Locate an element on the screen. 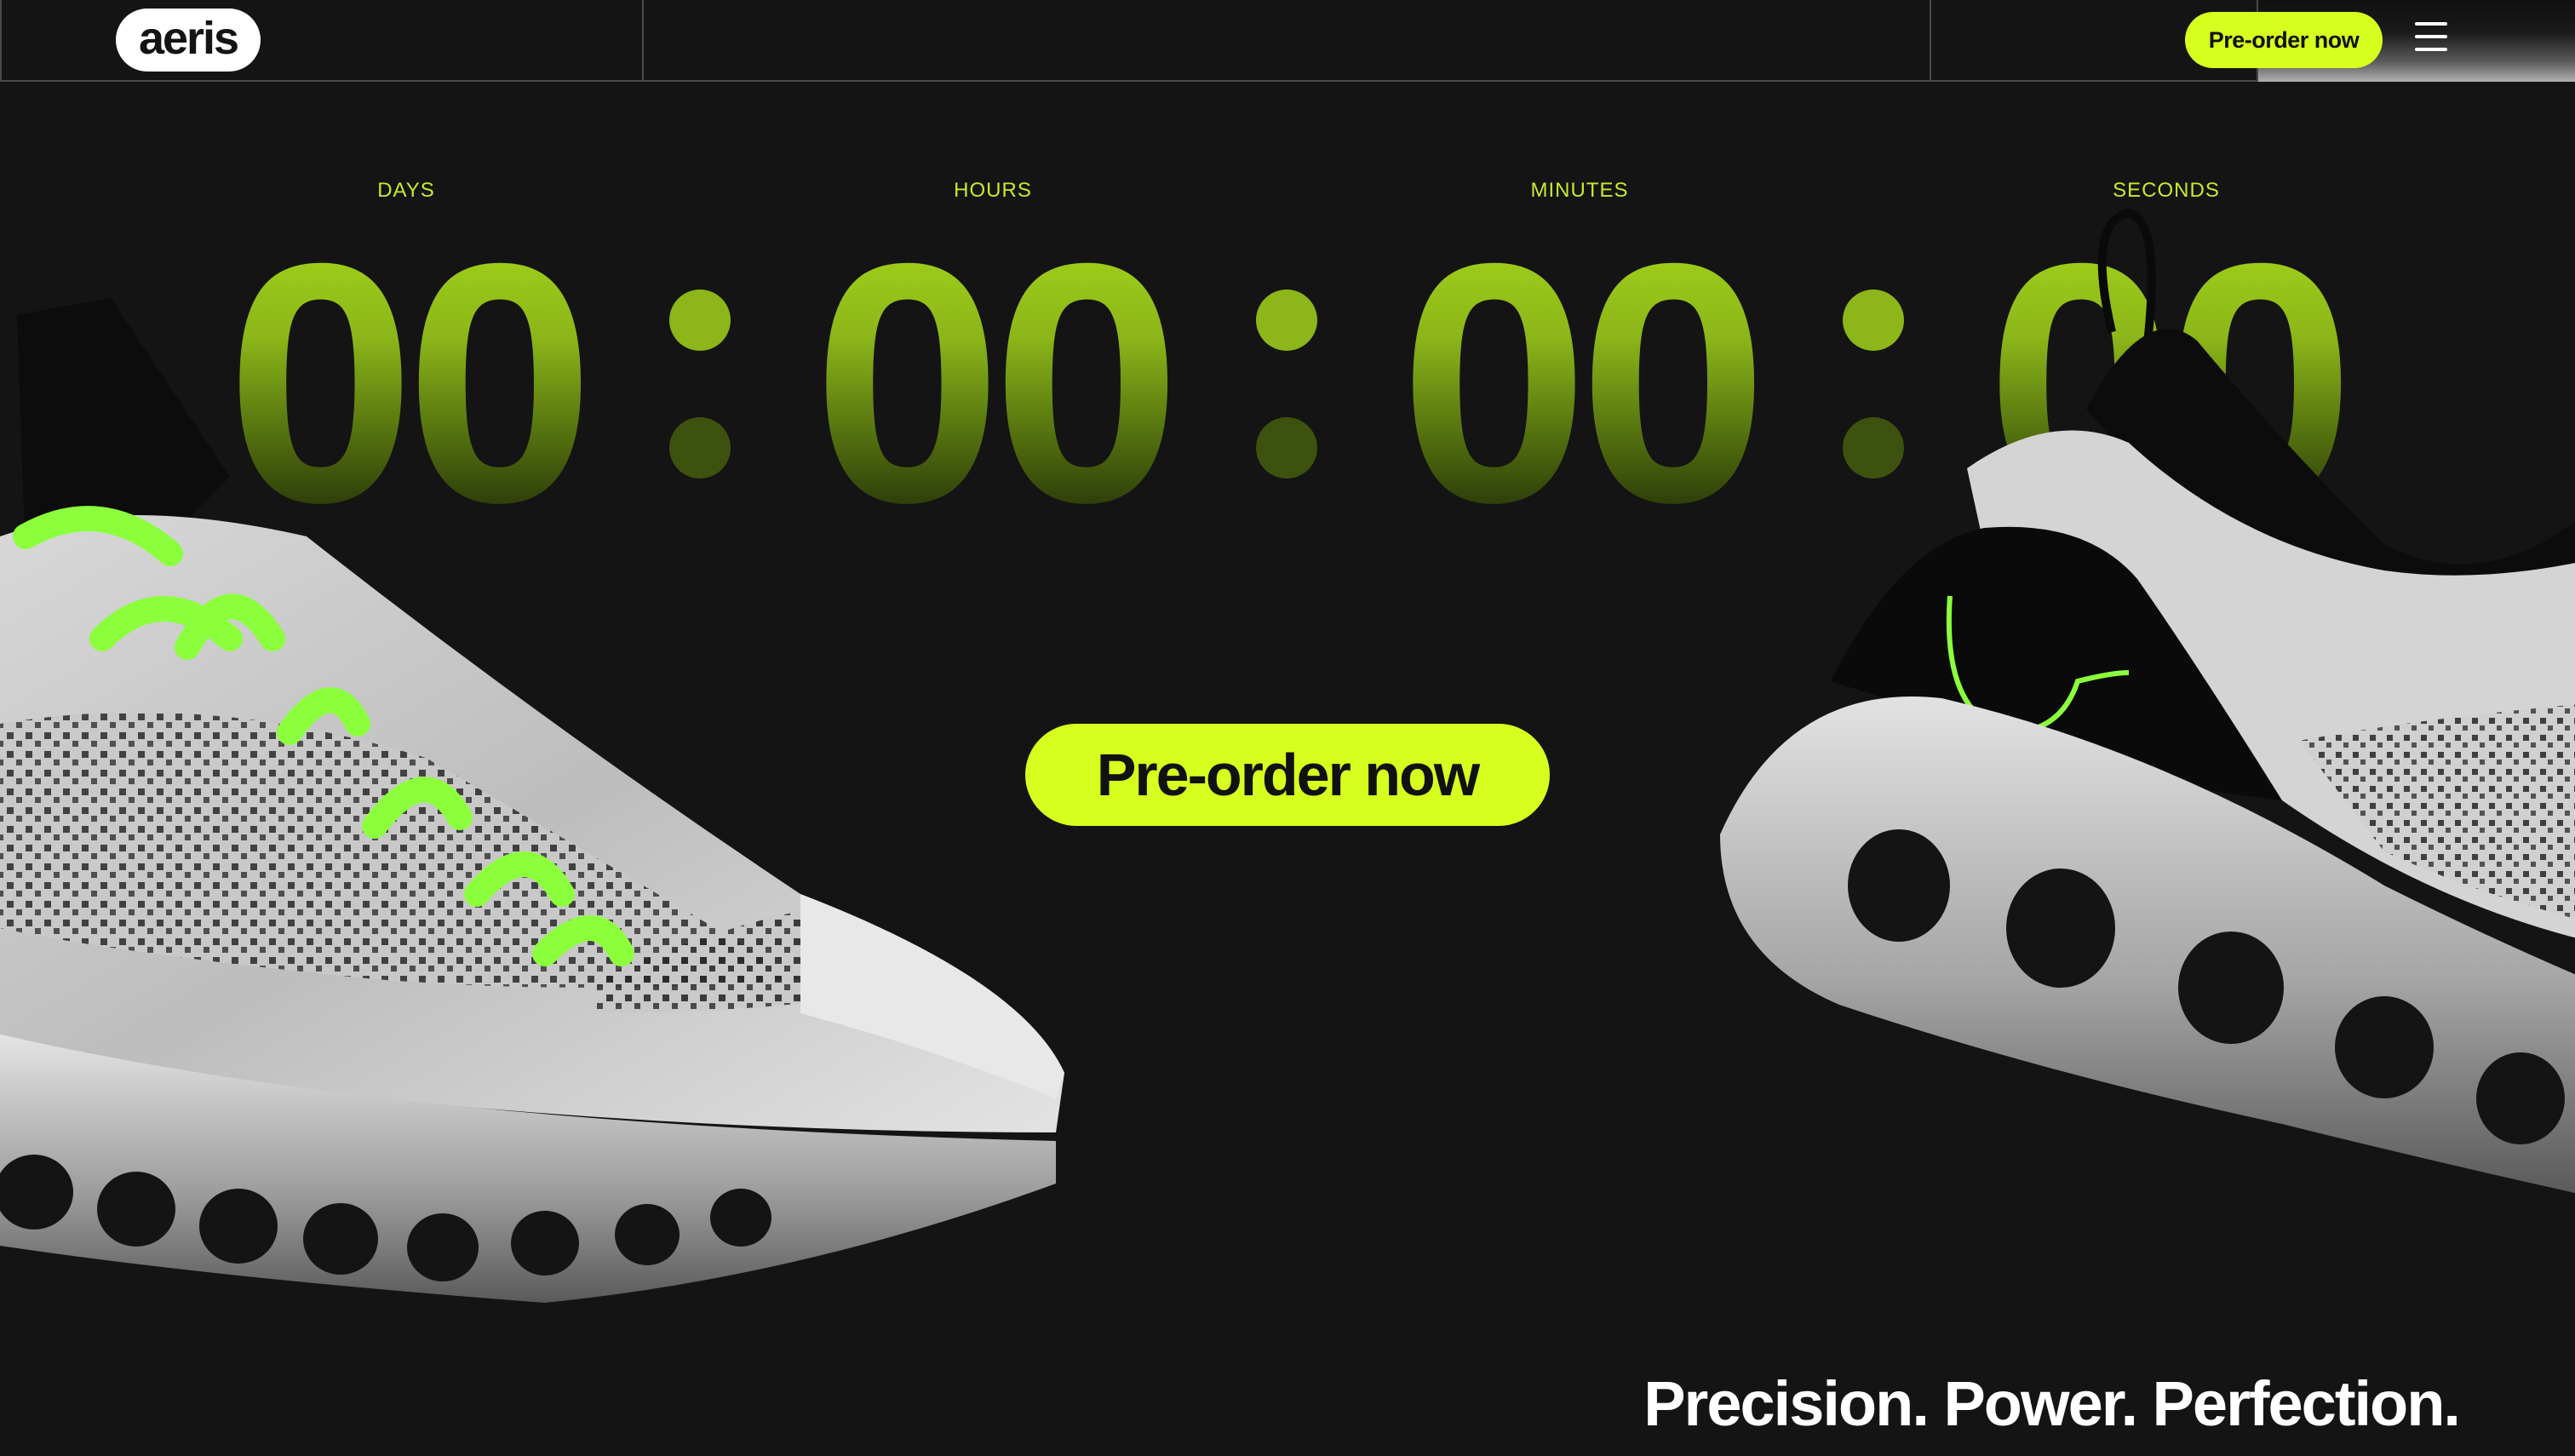  hero-tagline: Precision. Power. Perfection. is located at coordinates (2052, 1403).